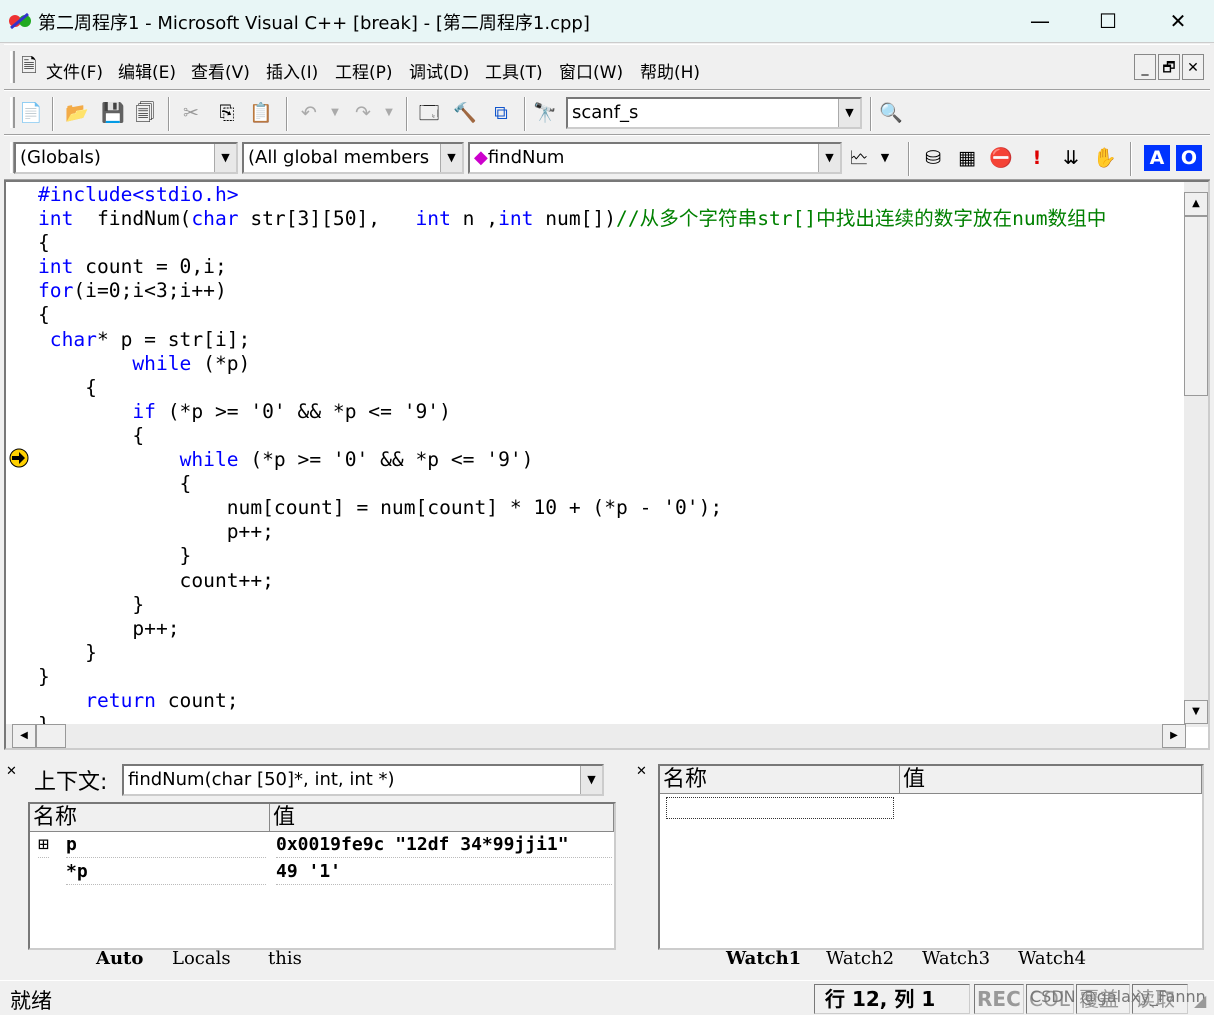 The height and width of the screenshot is (1015, 1214). What do you see at coordinates (1037, 158) in the screenshot?
I see `execute-icon: !` at bounding box center [1037, 158].